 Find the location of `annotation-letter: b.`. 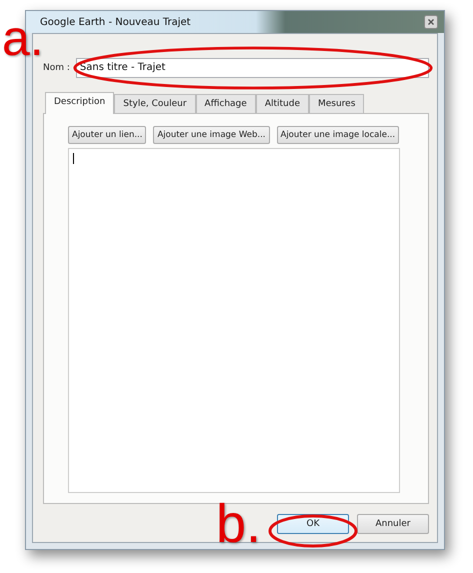

annotation-letter: b. is located at coordinates (239, 524).